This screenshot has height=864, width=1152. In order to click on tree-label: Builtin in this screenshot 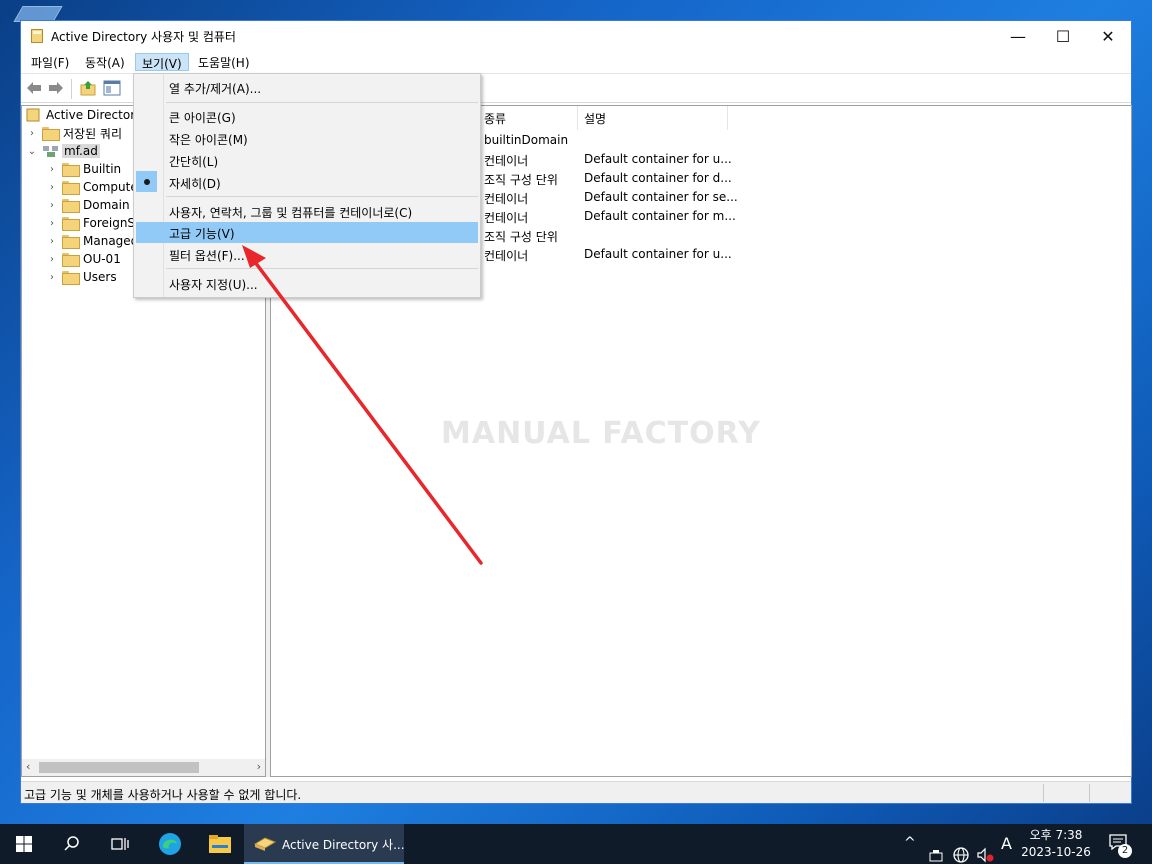, I will do `click(102, 169)`.